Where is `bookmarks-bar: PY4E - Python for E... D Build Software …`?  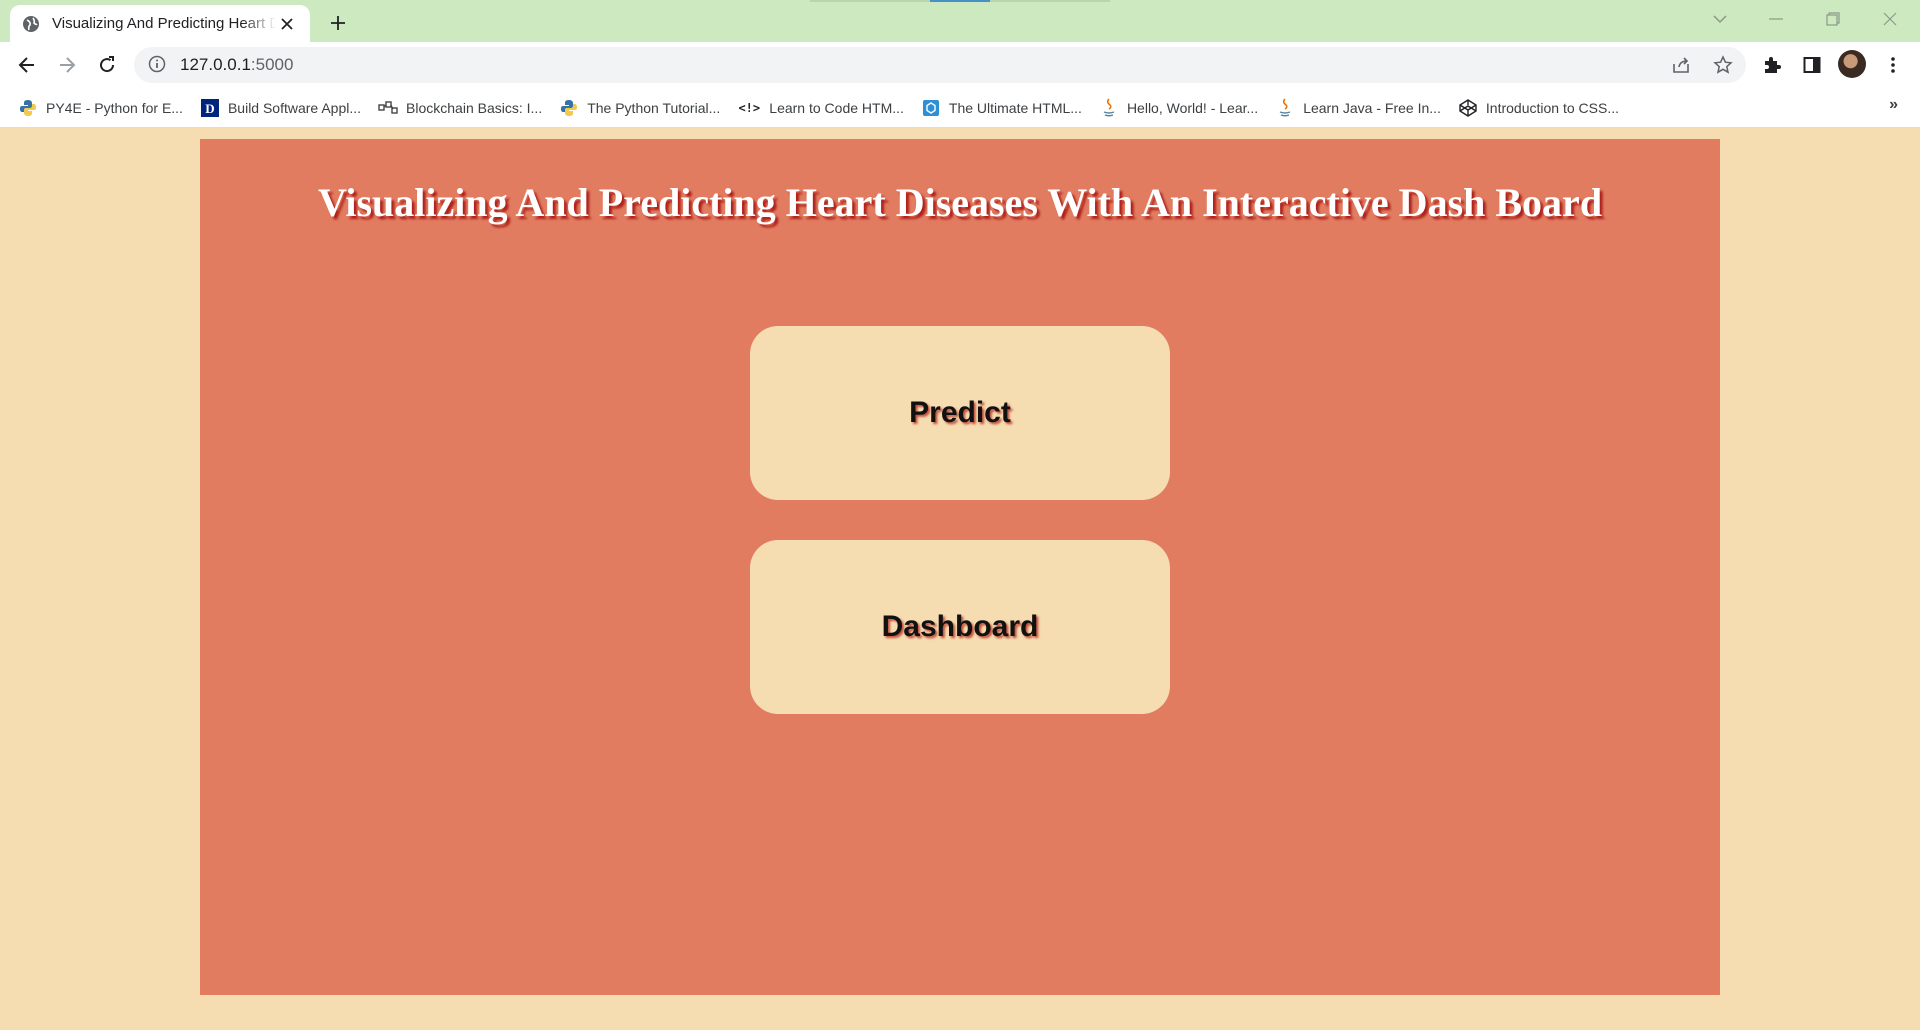
bookmarks-bar: PY4E - Python for E... D Build Software … is located at coordinates (960, 108).